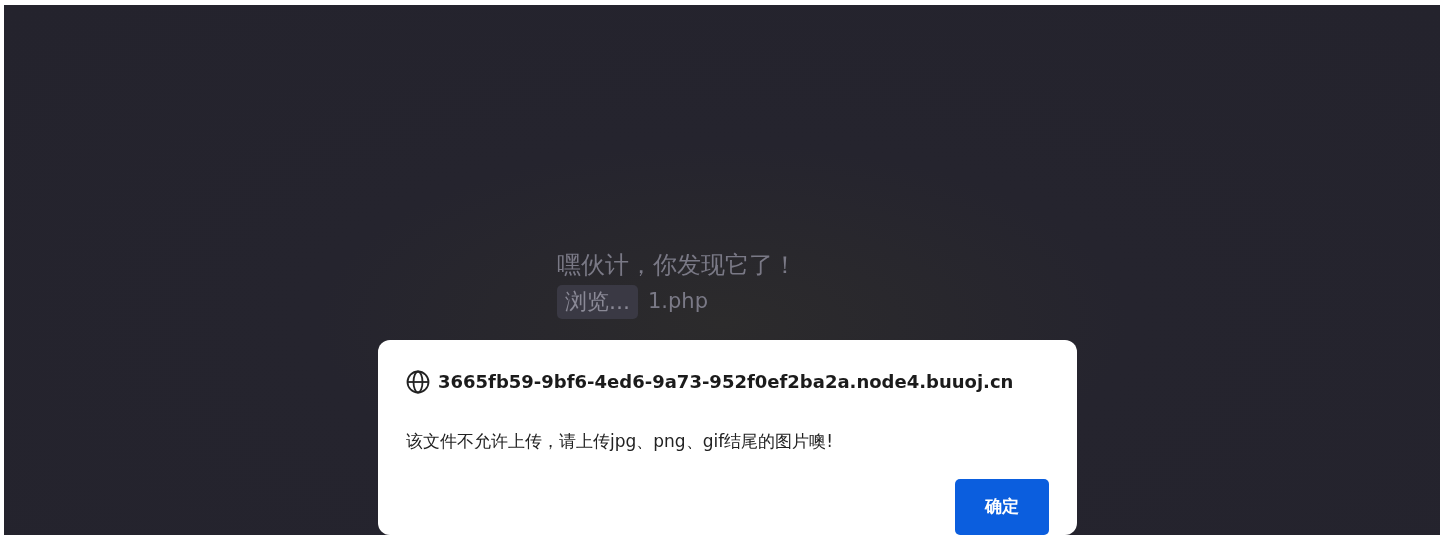 Image resolution: width=1447 pixels, height=535 pixels. What do you see at coordinates (620, 441) in the screenshot?
I see `dialog-message: 该文件不允许上传，请上传jpg、png、gif结尾的图片噢!` at bounding box center [620, 441].